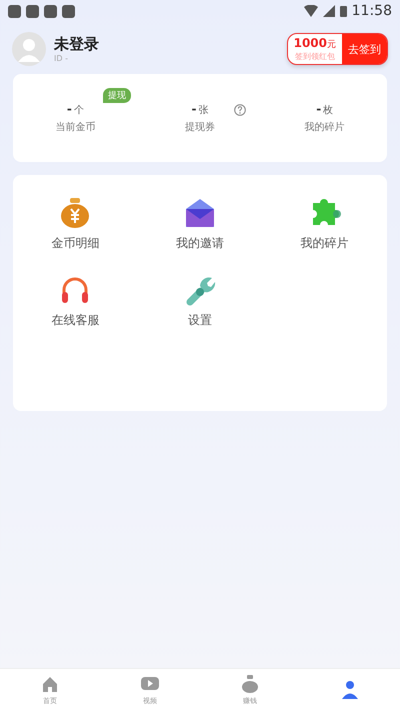 The height and width of the screenshot is (711, 400). What do you see at coordinates (343, 11) in the screenshot?
I see `battery-icon` at bounding box center [343, 11].